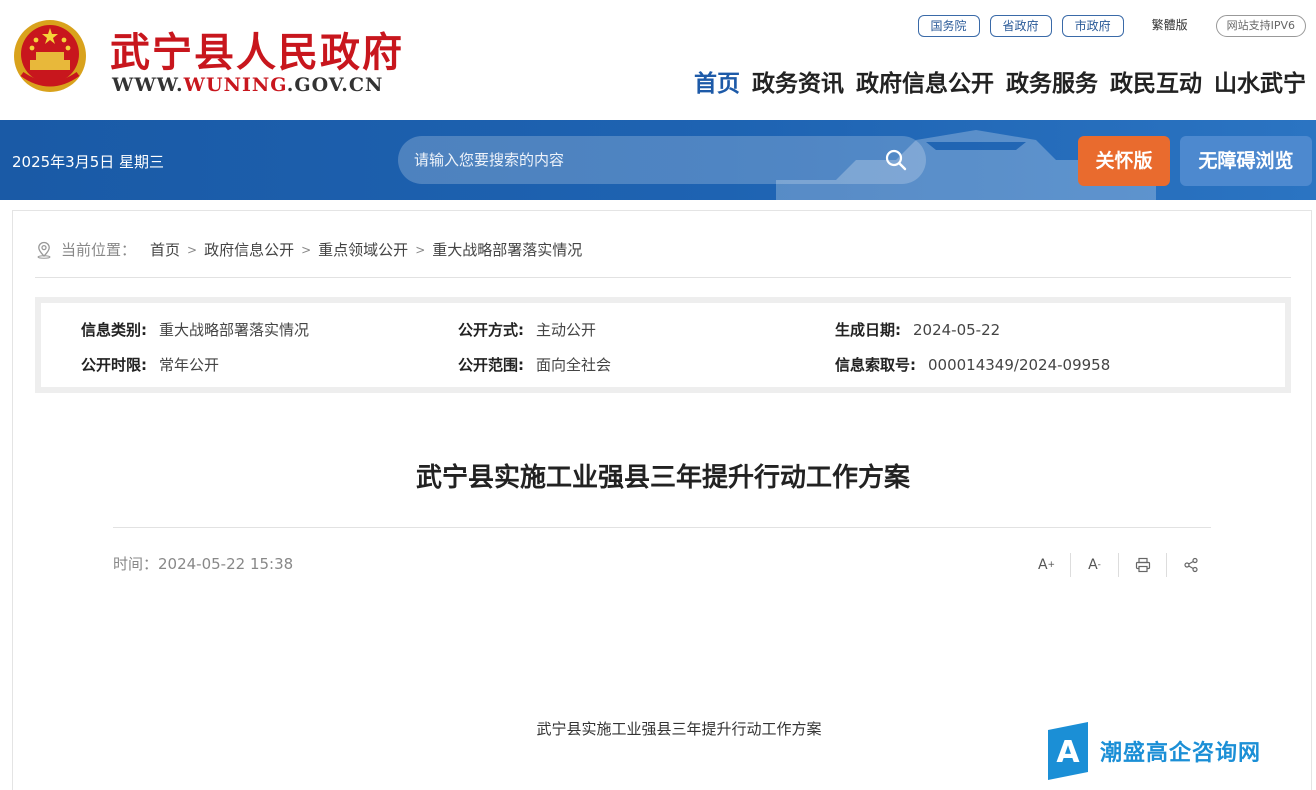  Describe the element at coordinates (335, 85) in the screenshot. I see `site-url-suffix: .GOV.CN` at that location.